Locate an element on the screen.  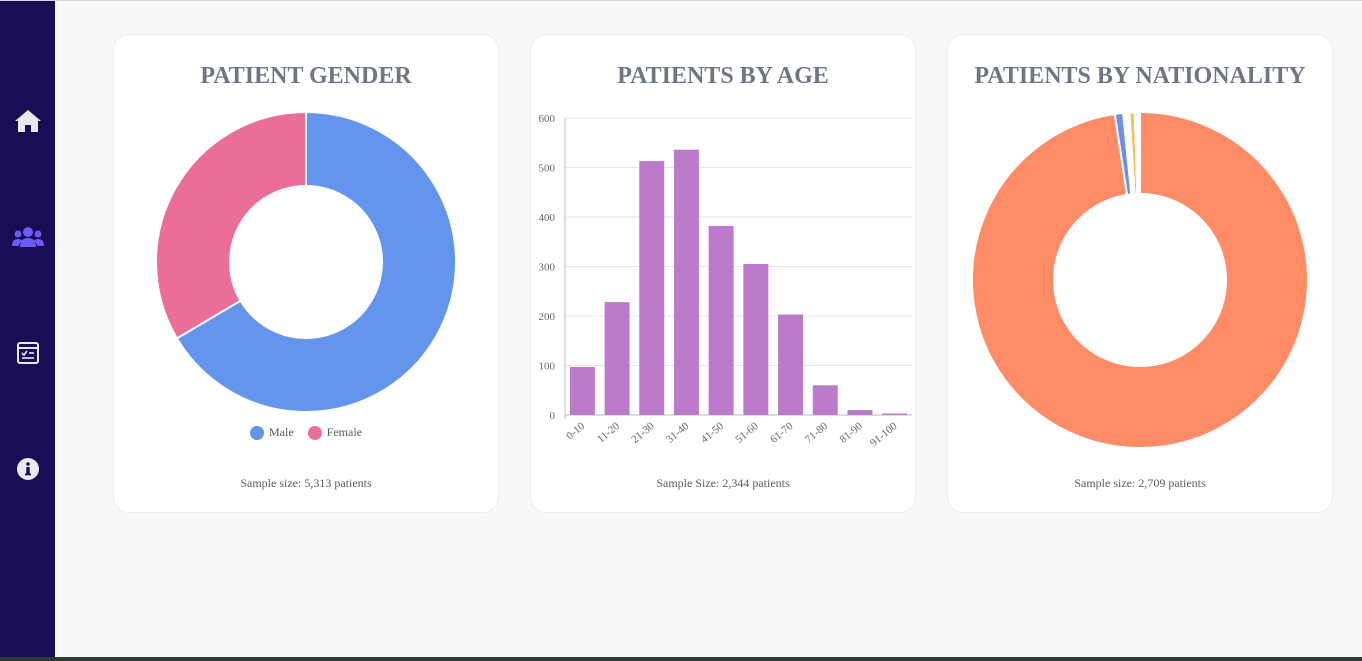
y-tick-label: 100 is located at coordinates (547, 367).